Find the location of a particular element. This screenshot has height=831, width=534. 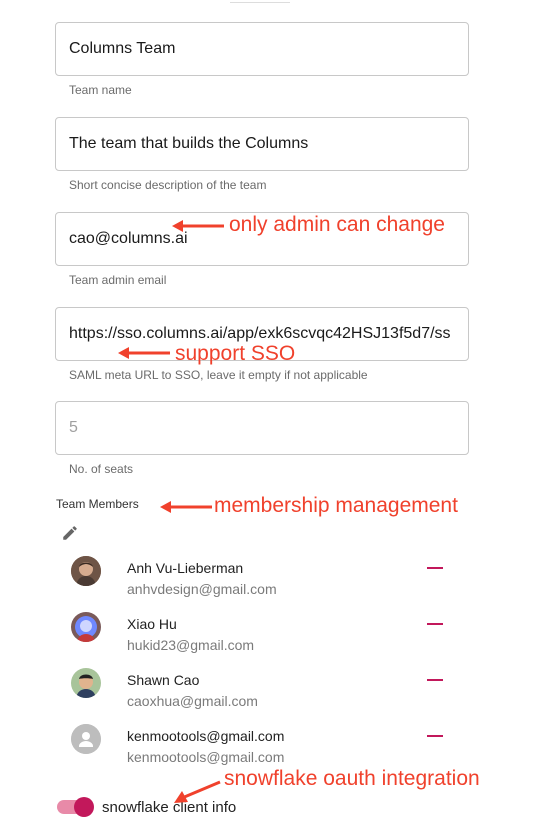

team-name-input: Columns Team is located at coordinates (262, 49).